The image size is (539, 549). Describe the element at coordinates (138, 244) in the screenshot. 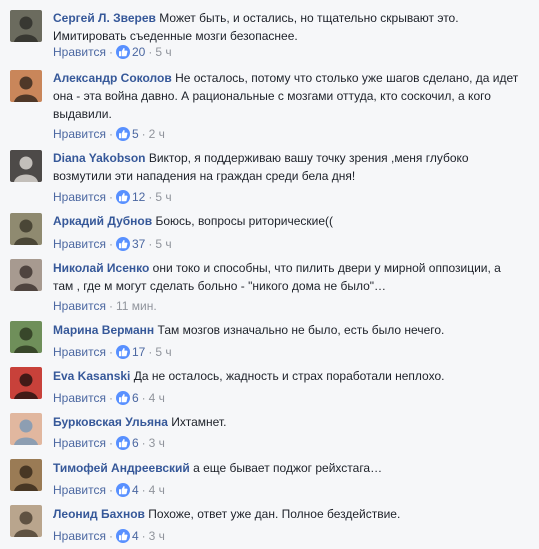

I see `like-count: 37` at that location.